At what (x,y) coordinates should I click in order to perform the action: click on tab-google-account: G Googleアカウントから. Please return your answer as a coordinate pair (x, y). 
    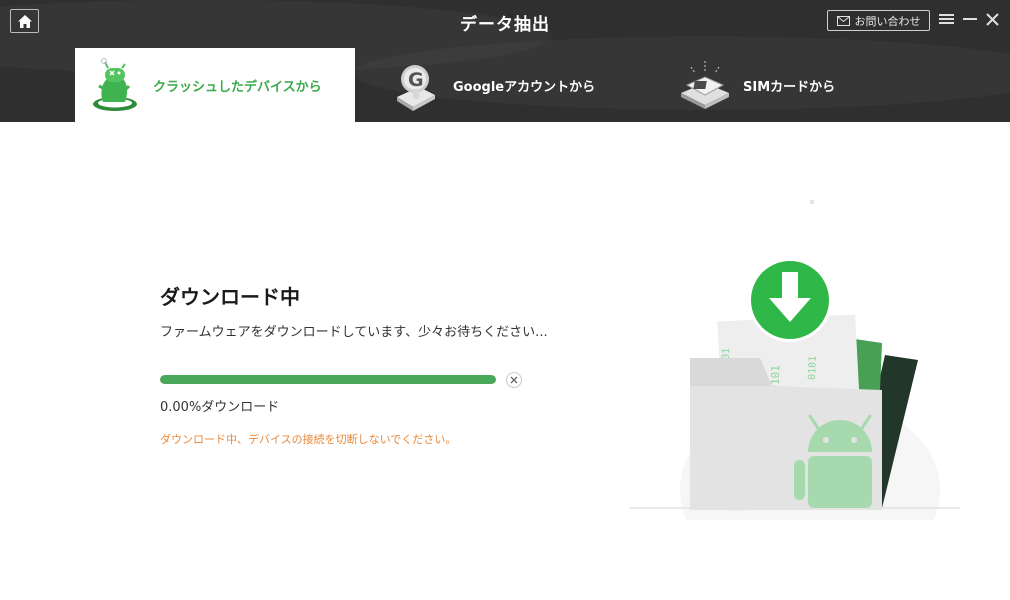
    Looking at the image, I should click on (505, 85).